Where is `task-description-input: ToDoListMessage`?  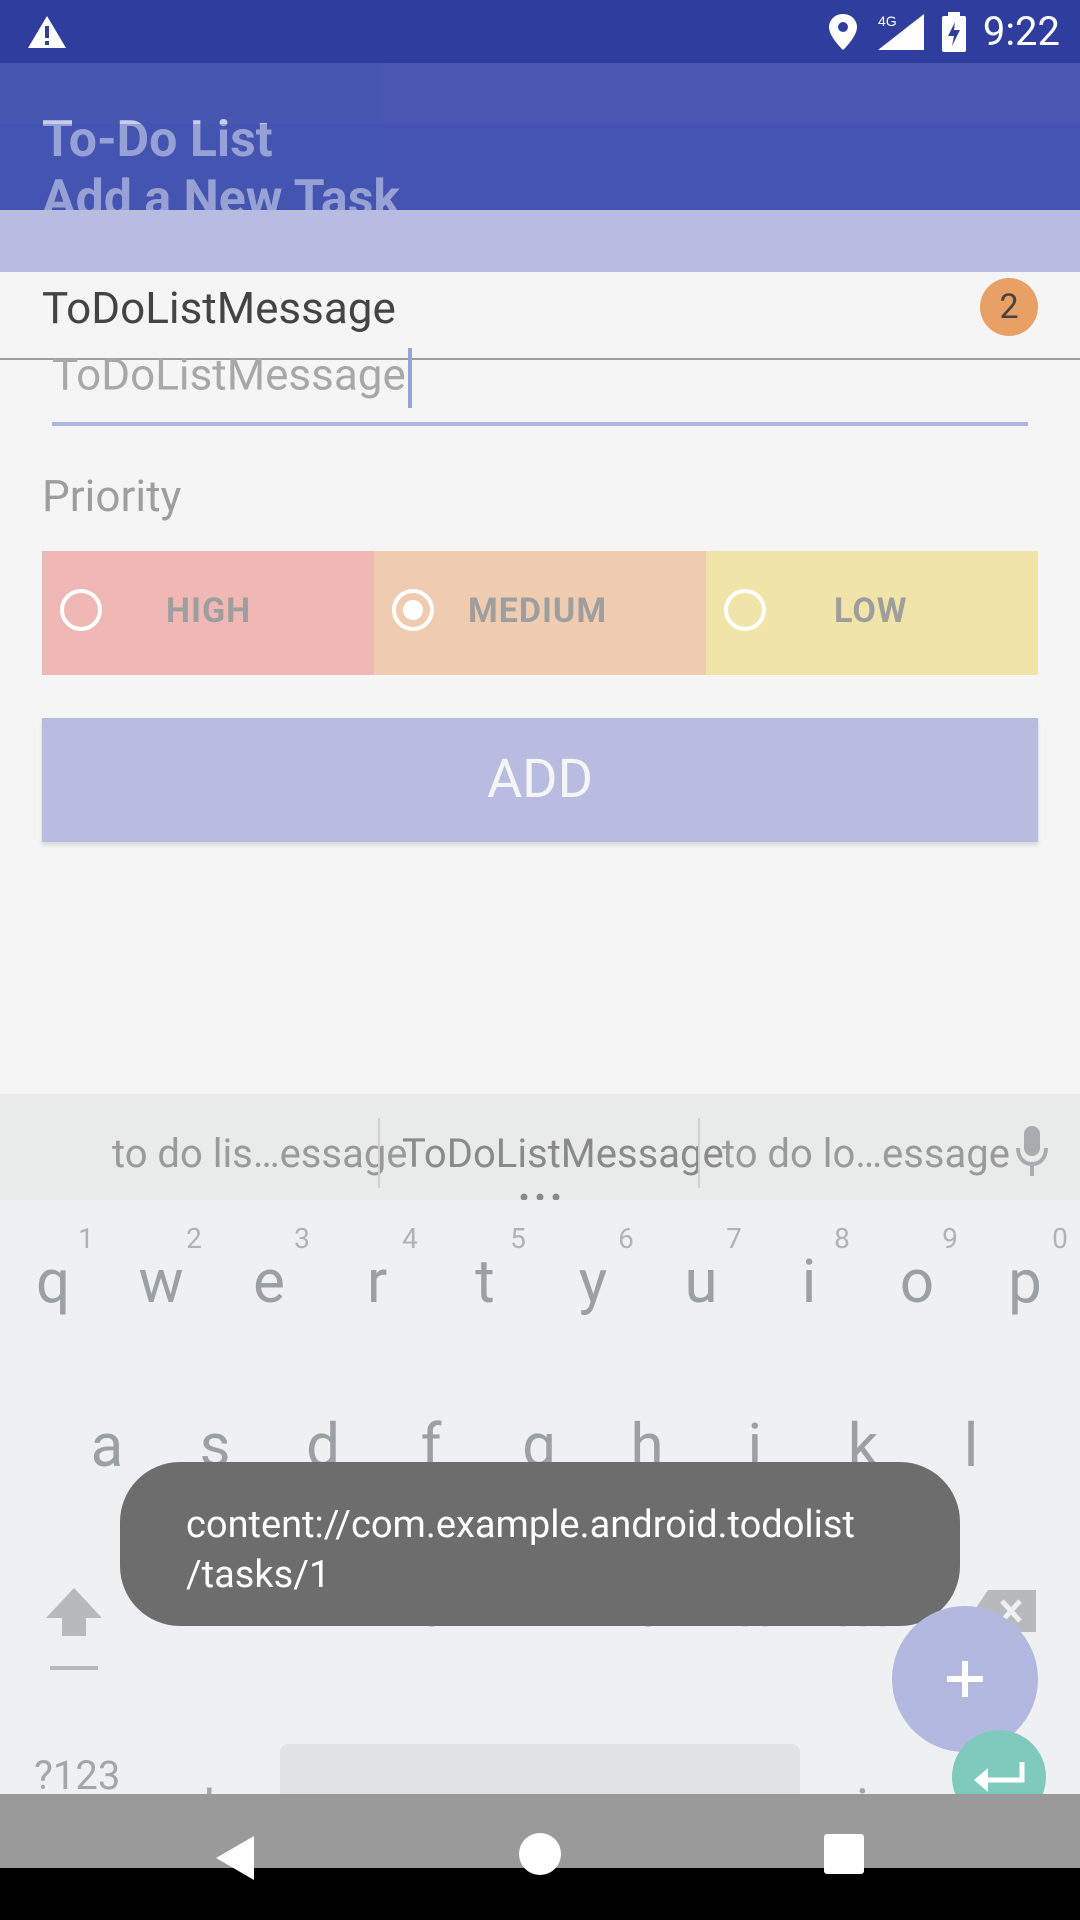
task-description-input: ToDoListMessage is located at coordinates (540, 382).